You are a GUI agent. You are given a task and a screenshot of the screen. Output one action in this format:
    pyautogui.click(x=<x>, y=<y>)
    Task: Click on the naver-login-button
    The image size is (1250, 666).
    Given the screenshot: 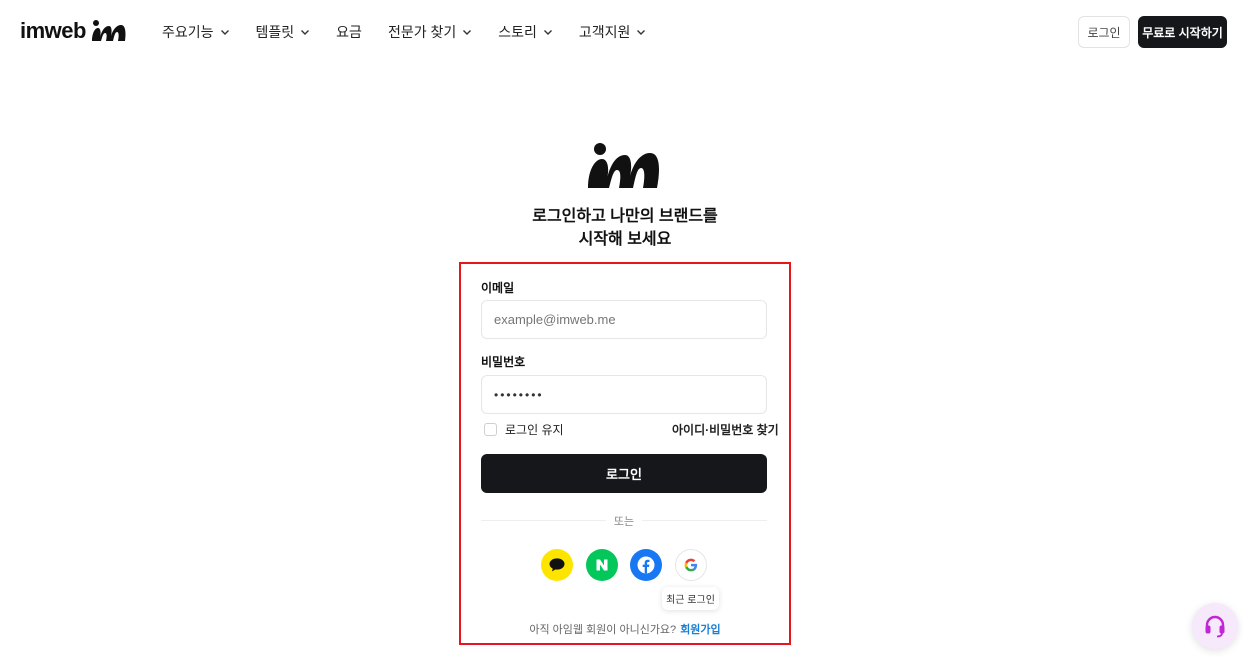 What is the action you would take?
    pyautogui.click(x=602, y=565)
    